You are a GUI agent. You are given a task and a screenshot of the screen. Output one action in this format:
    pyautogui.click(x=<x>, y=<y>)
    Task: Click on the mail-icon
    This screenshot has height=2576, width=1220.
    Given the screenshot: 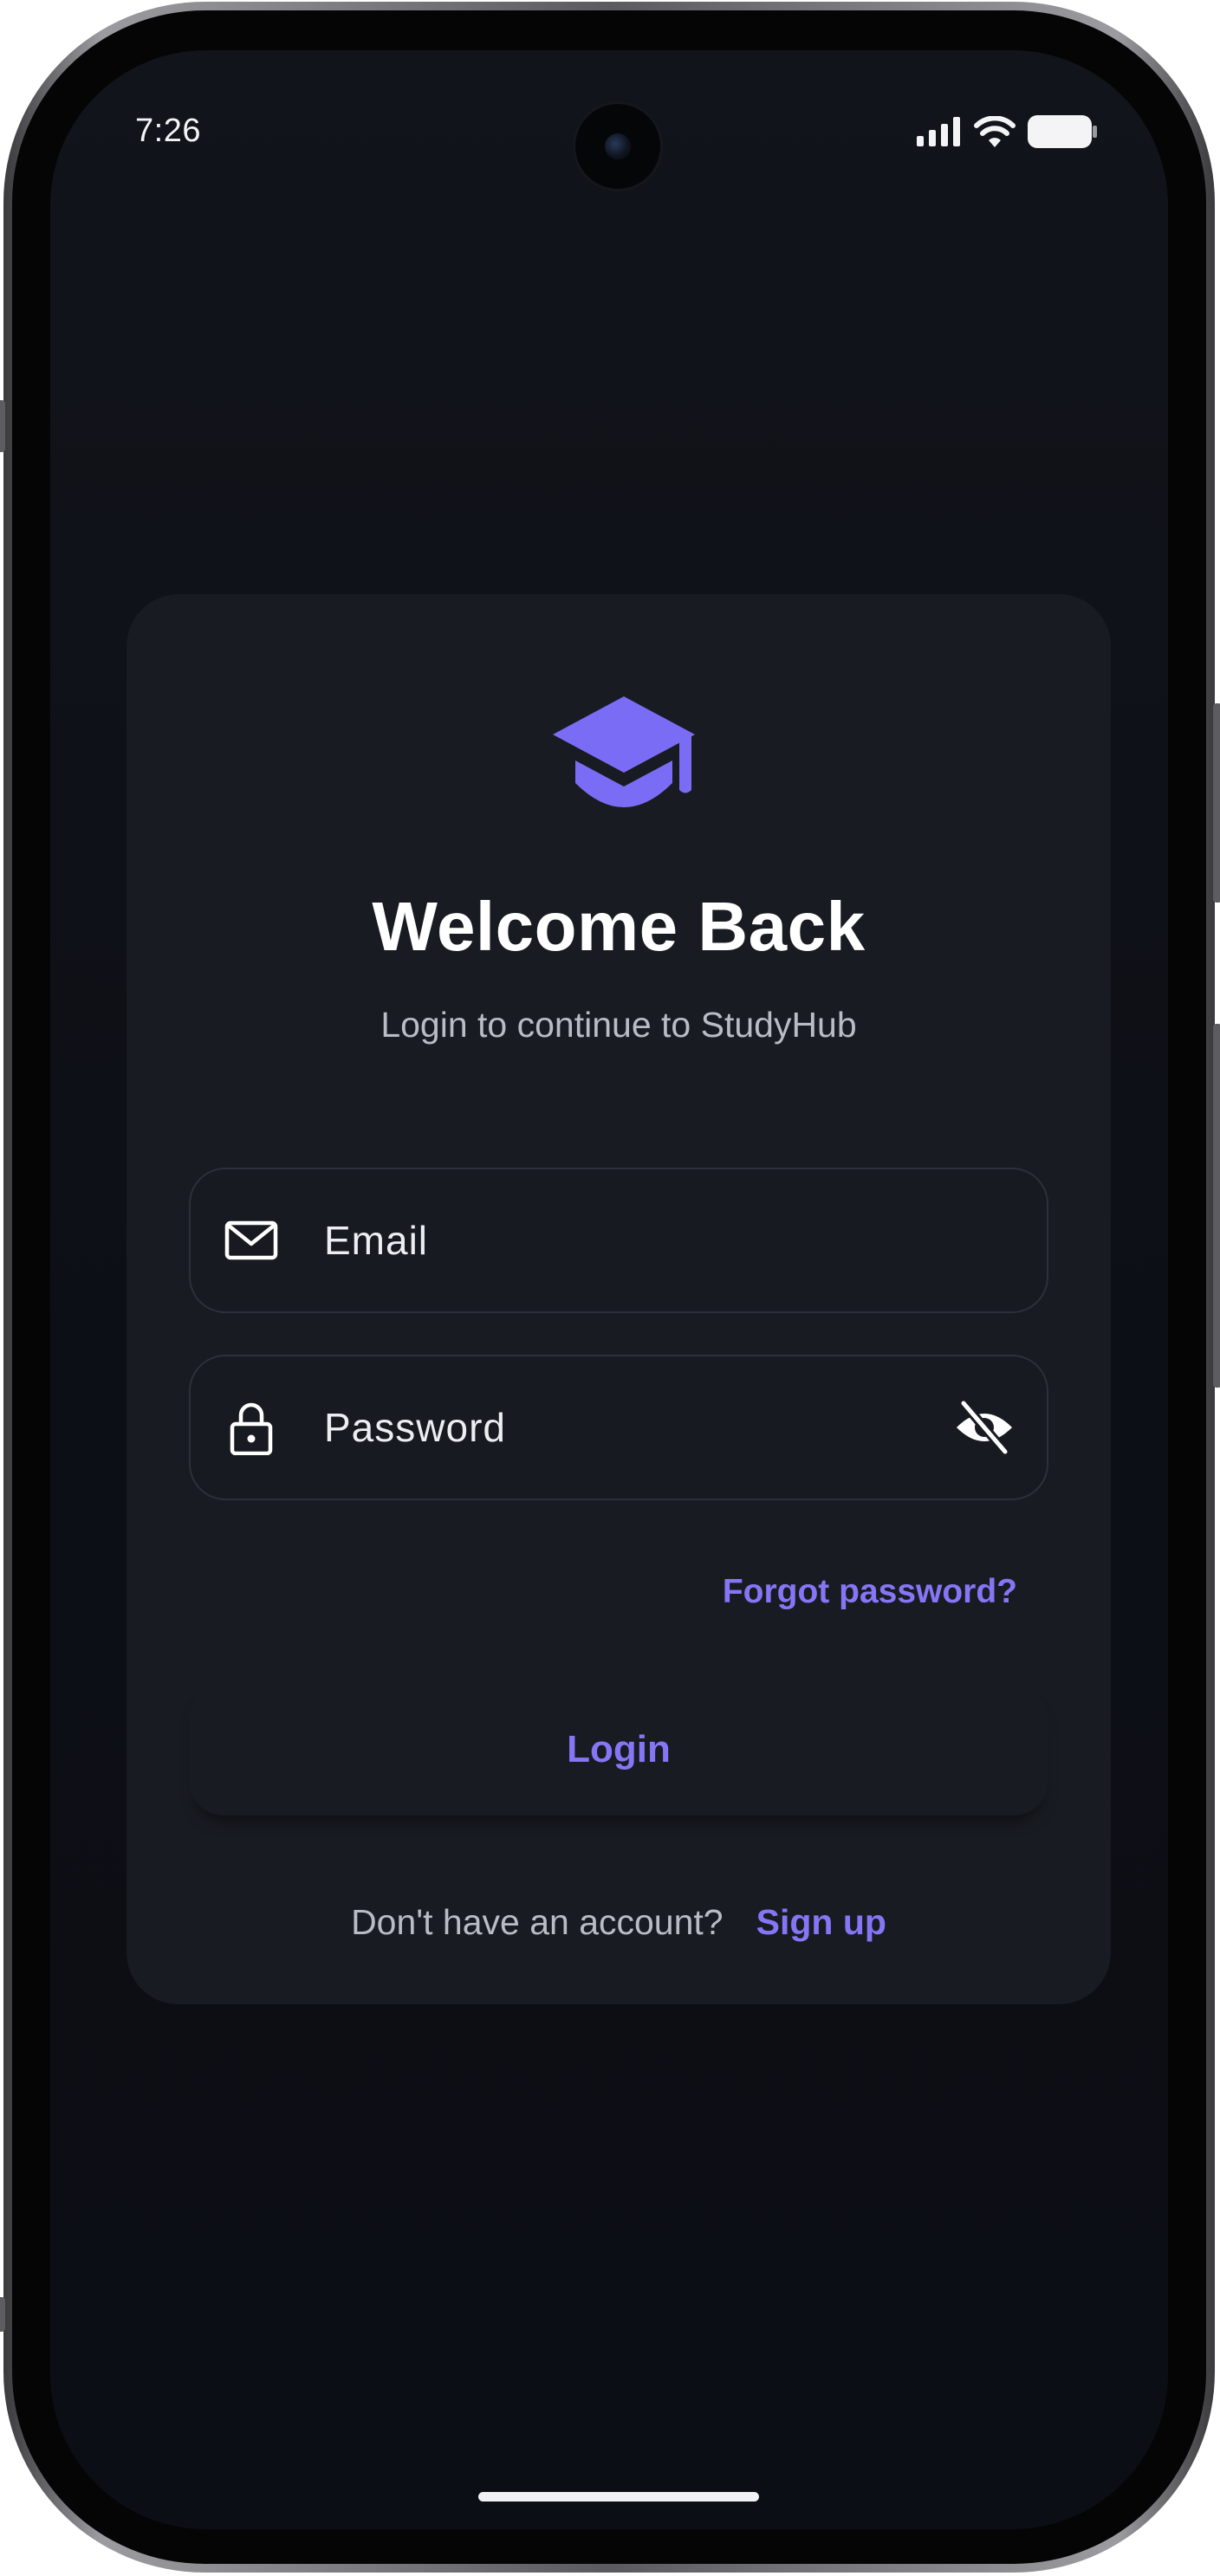 What is the action you would take?
    pyautogui.click(x=251, y=1240)
    